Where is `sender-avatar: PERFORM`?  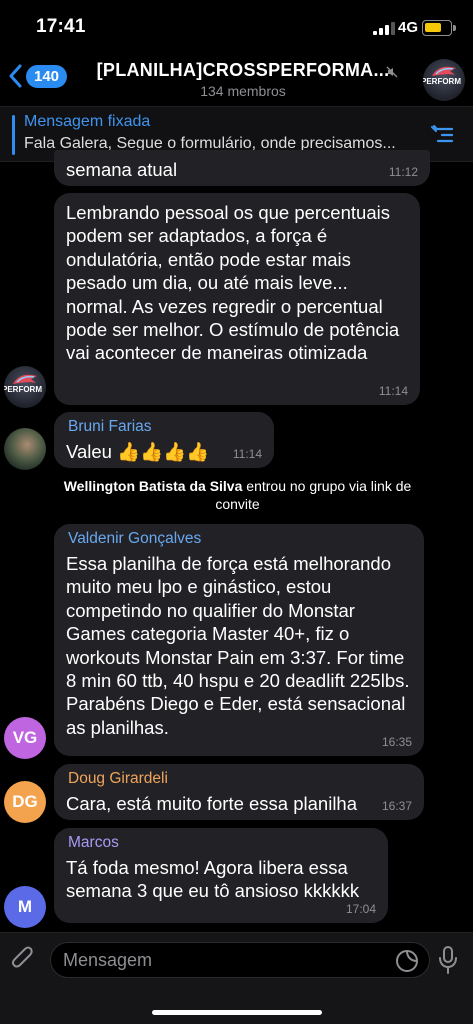 sender-avatar: PERFORM is located at coordinates (25, 387).